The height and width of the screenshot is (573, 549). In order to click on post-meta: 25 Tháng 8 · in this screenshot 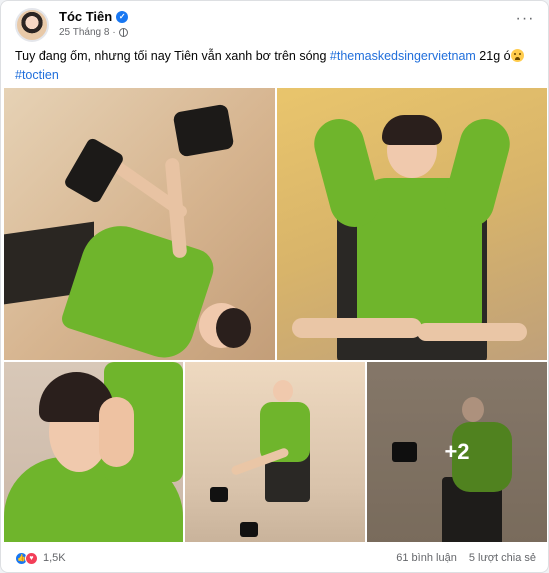, I will do `click(93, 32)`.